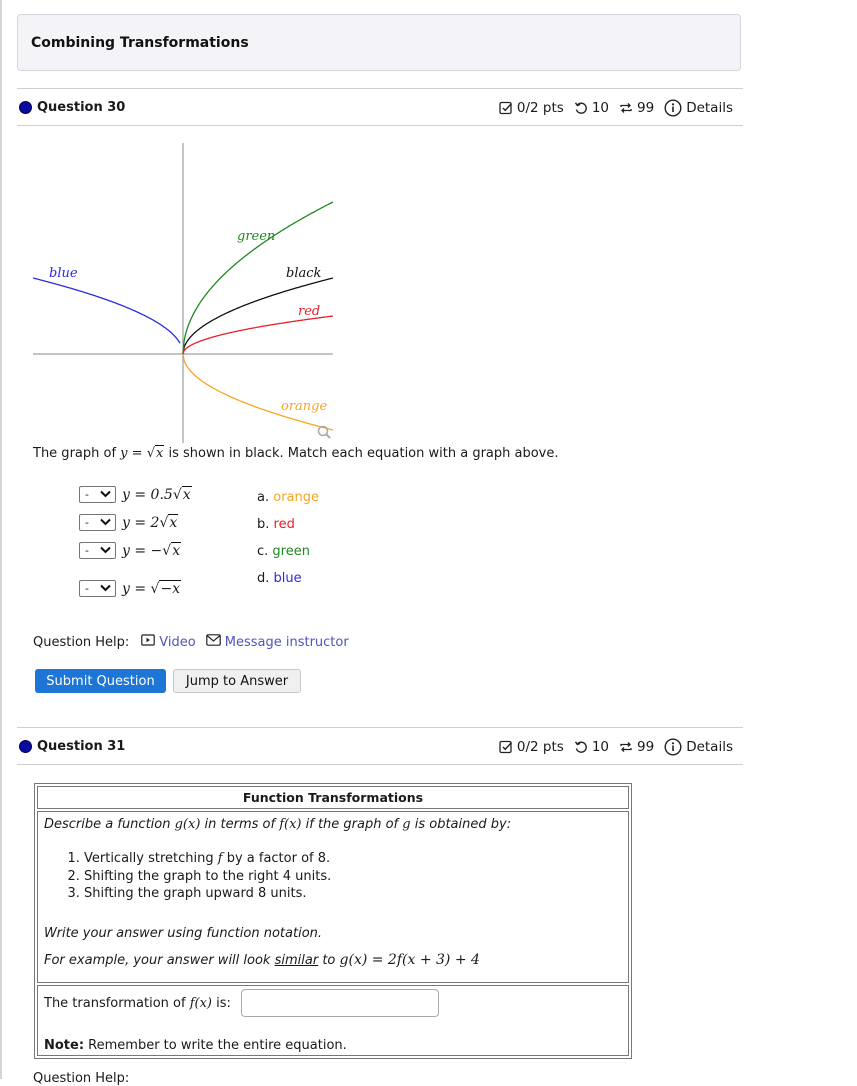 The image size is (857, 1086). I want to click on equation-radicand: x, so click(173, 522).